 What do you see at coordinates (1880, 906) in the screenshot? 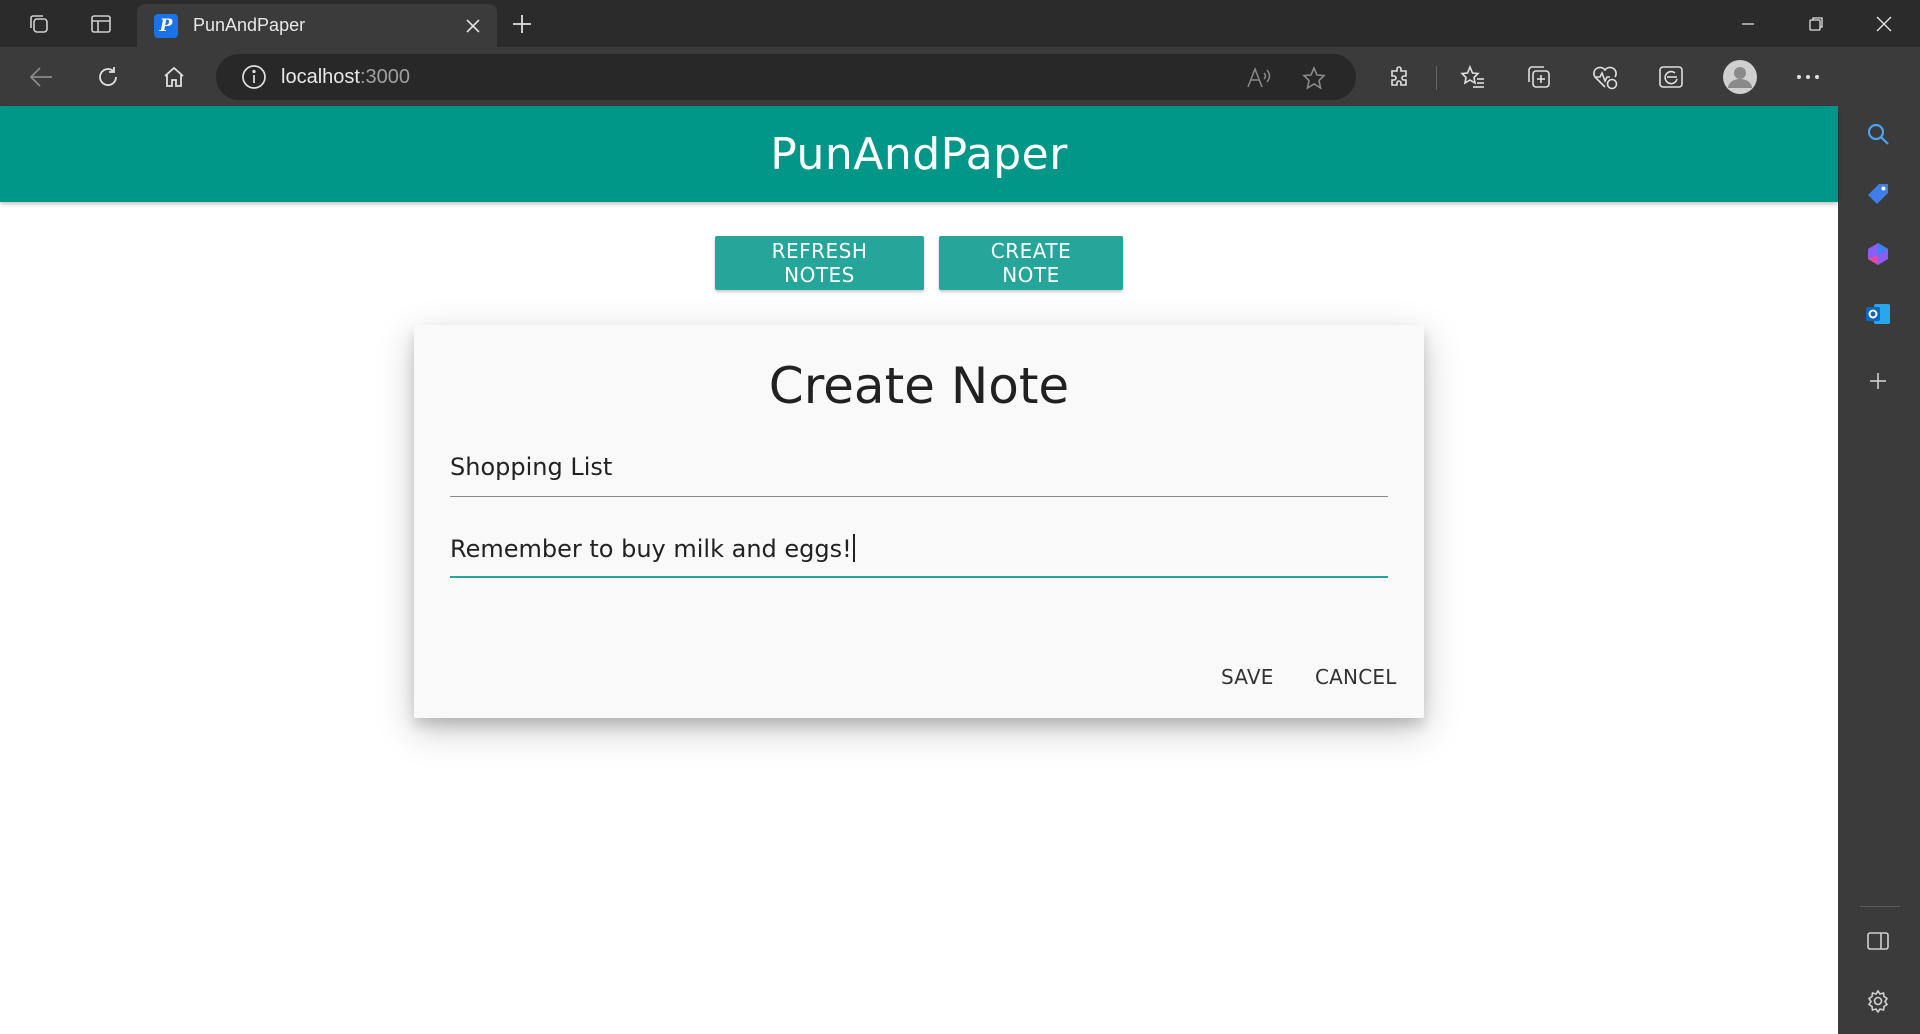
I see `sidebar-divider` at bounding box center [1880, 906].